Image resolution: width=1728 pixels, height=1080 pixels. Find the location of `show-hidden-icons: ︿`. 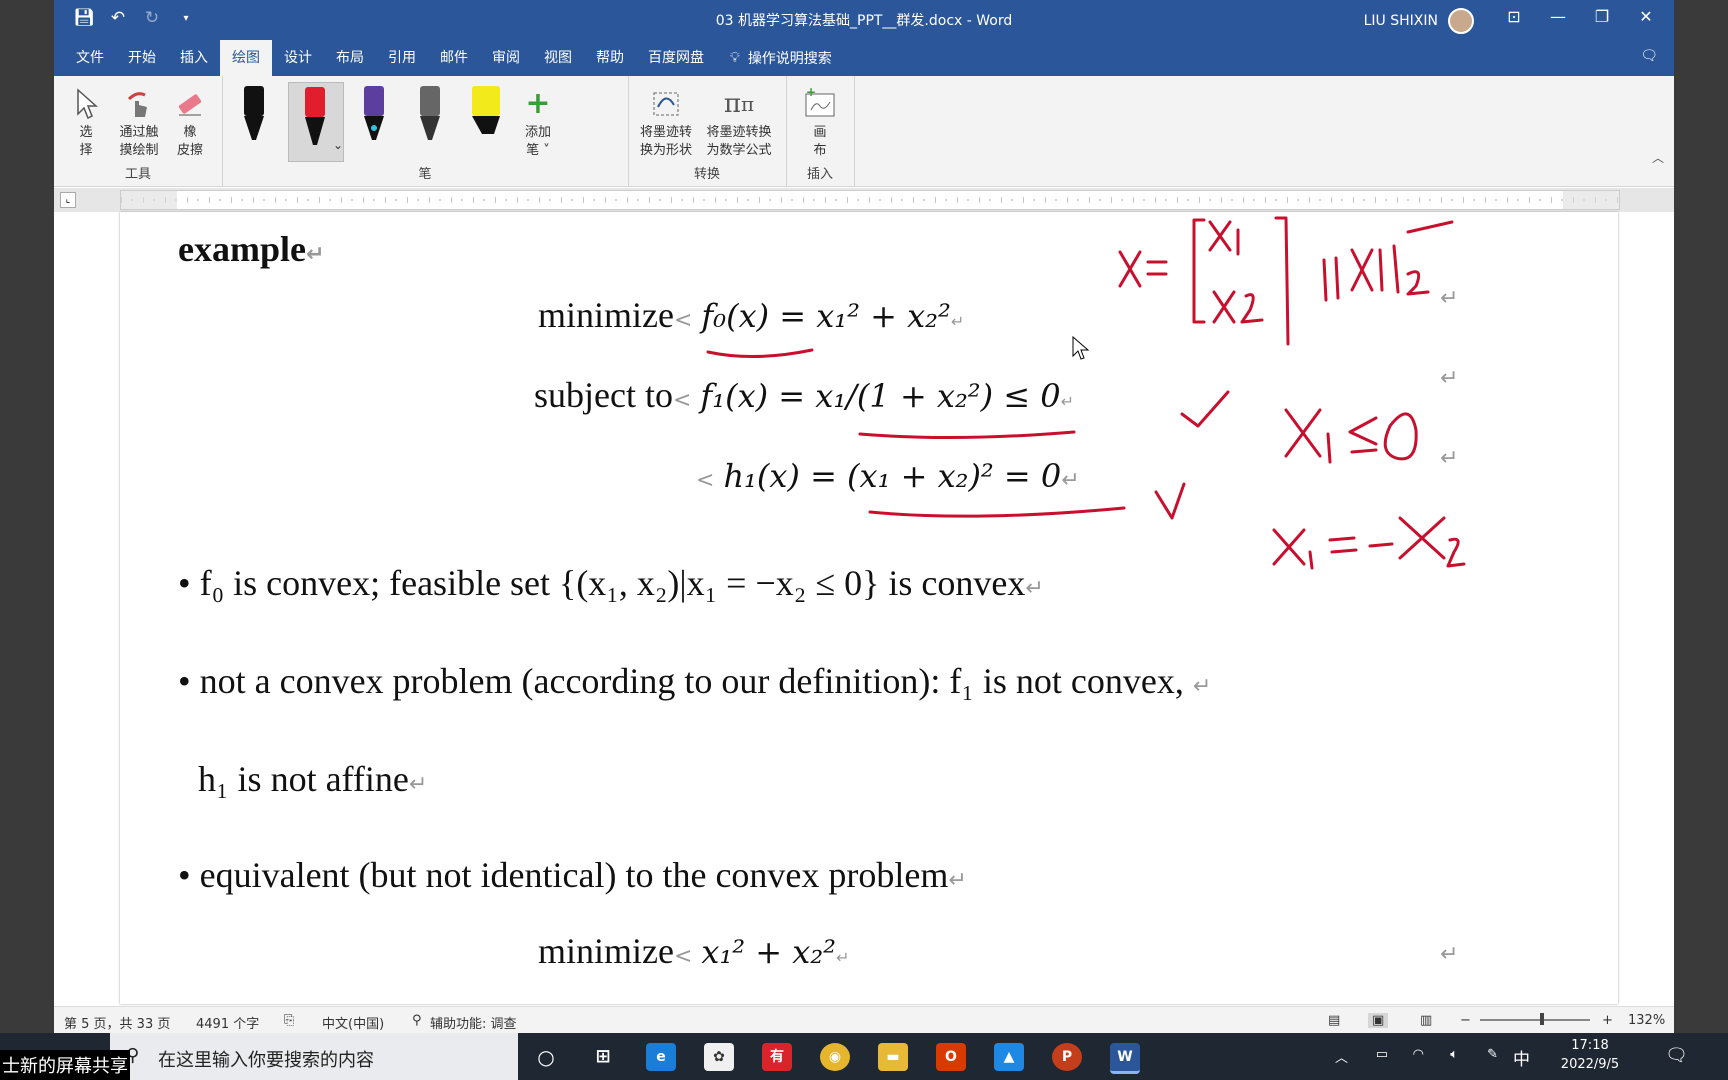

show-hidden-icons: ︿ is located at coordinates (1341, 1056).